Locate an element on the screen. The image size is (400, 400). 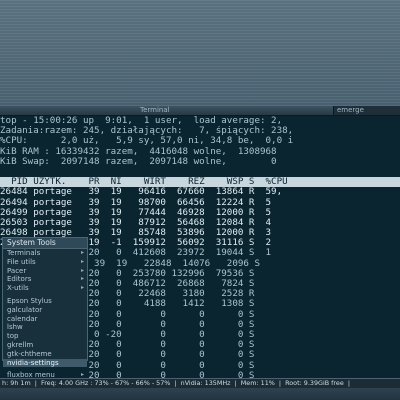
menu-item-terminals: Terminals ▸ is located at coordinates (45, 253).